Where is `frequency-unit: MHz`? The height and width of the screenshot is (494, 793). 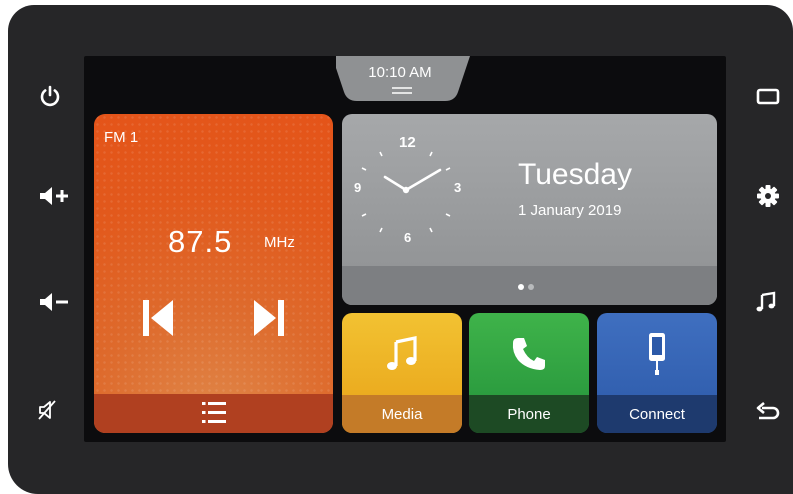 frequency-unit: MHz is located at coordinates (279, 242).